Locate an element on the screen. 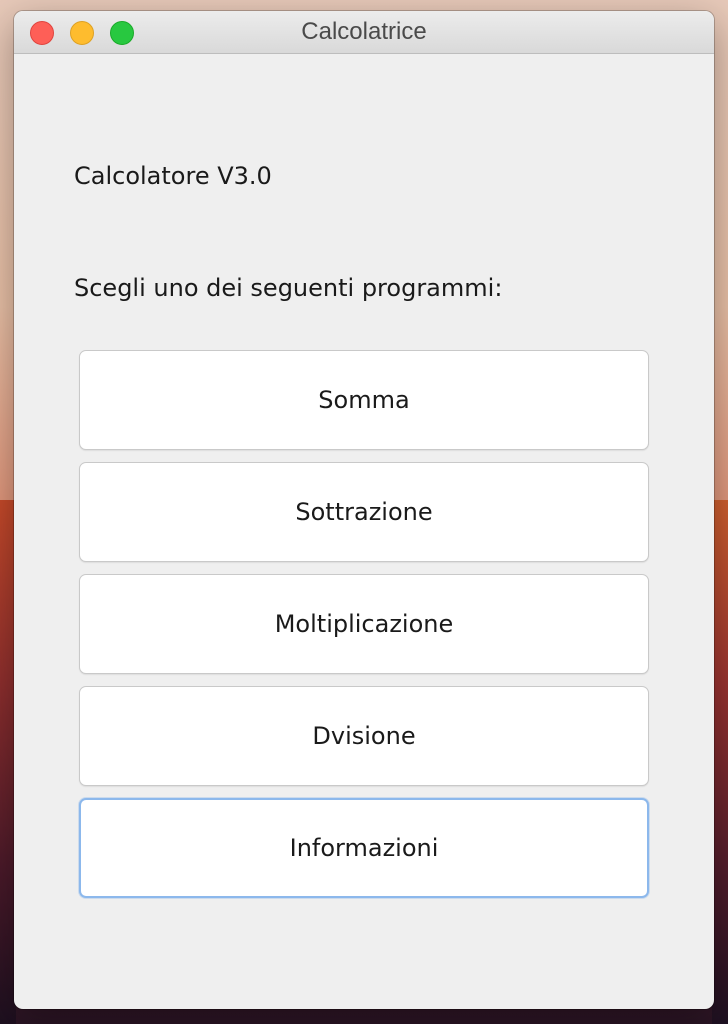 This screenshot has height=1024, width=728. moltiplicazione-button: Moltiplicazione is located at coordinates (364, 624).